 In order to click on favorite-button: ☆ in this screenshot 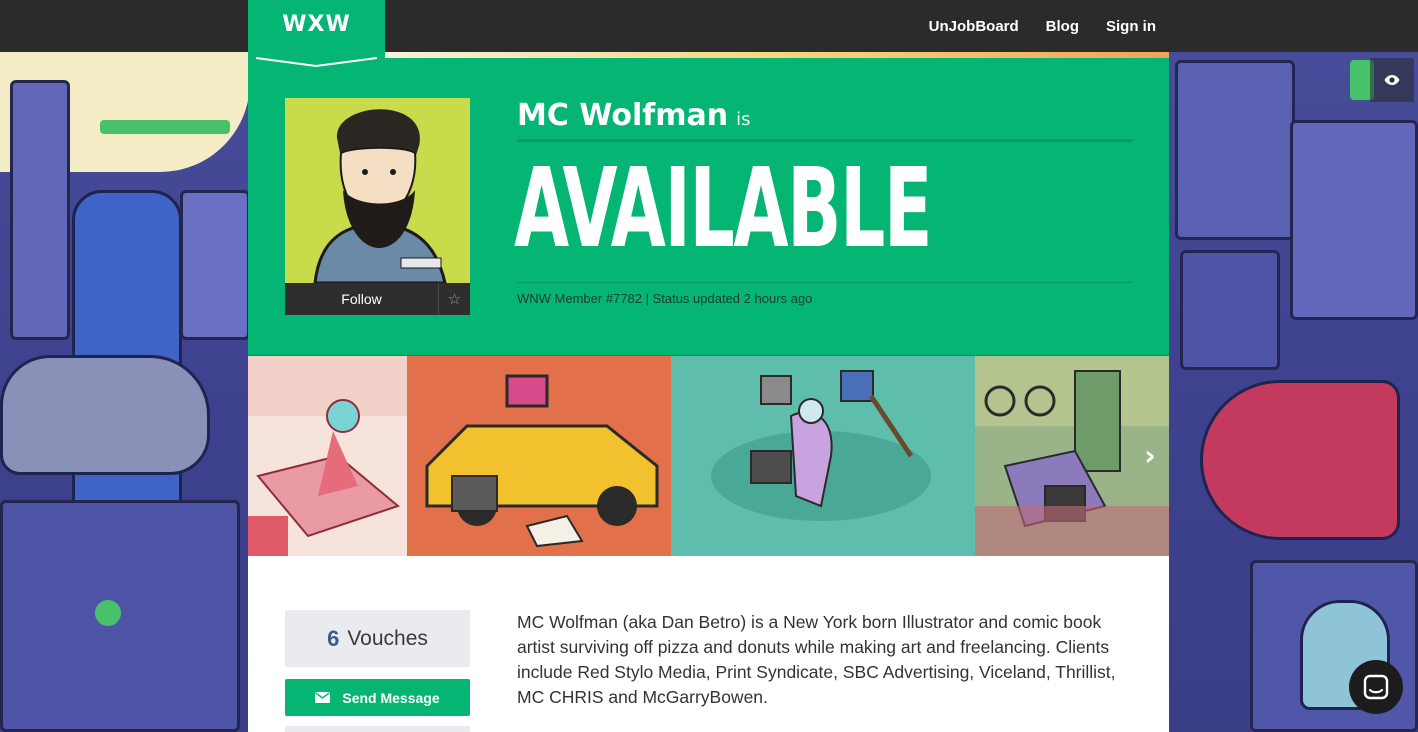, I will do `click(454, 299)`.